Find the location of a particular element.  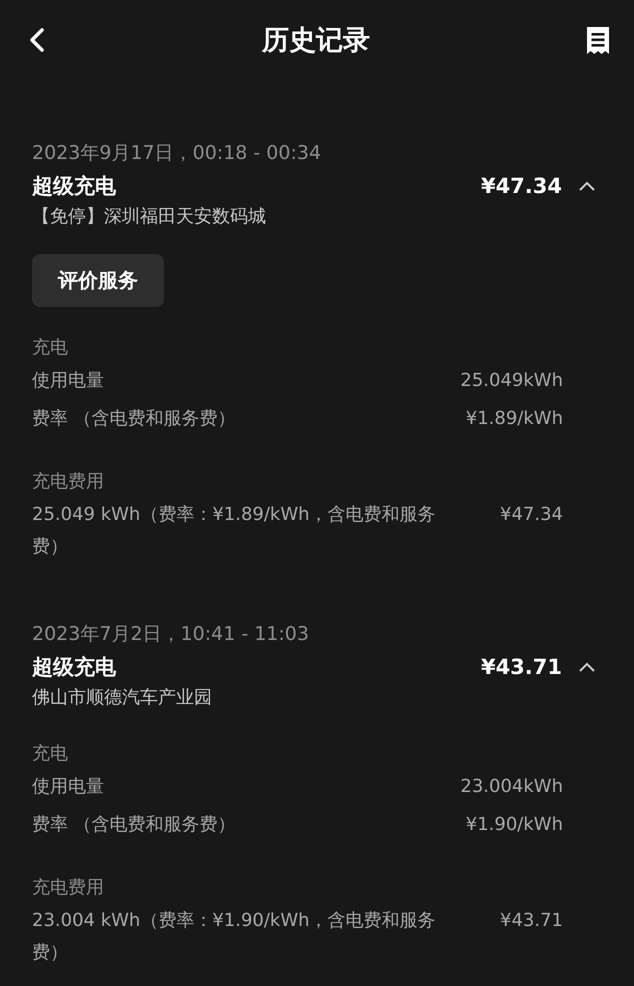

charge-location: 【免停】深圳福田天安数码城 is located at coordinates (149, 217).